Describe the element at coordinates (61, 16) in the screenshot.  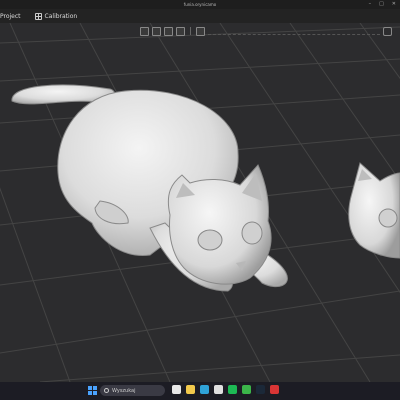
I see `calibration-menu-label: Calibration` at that location.